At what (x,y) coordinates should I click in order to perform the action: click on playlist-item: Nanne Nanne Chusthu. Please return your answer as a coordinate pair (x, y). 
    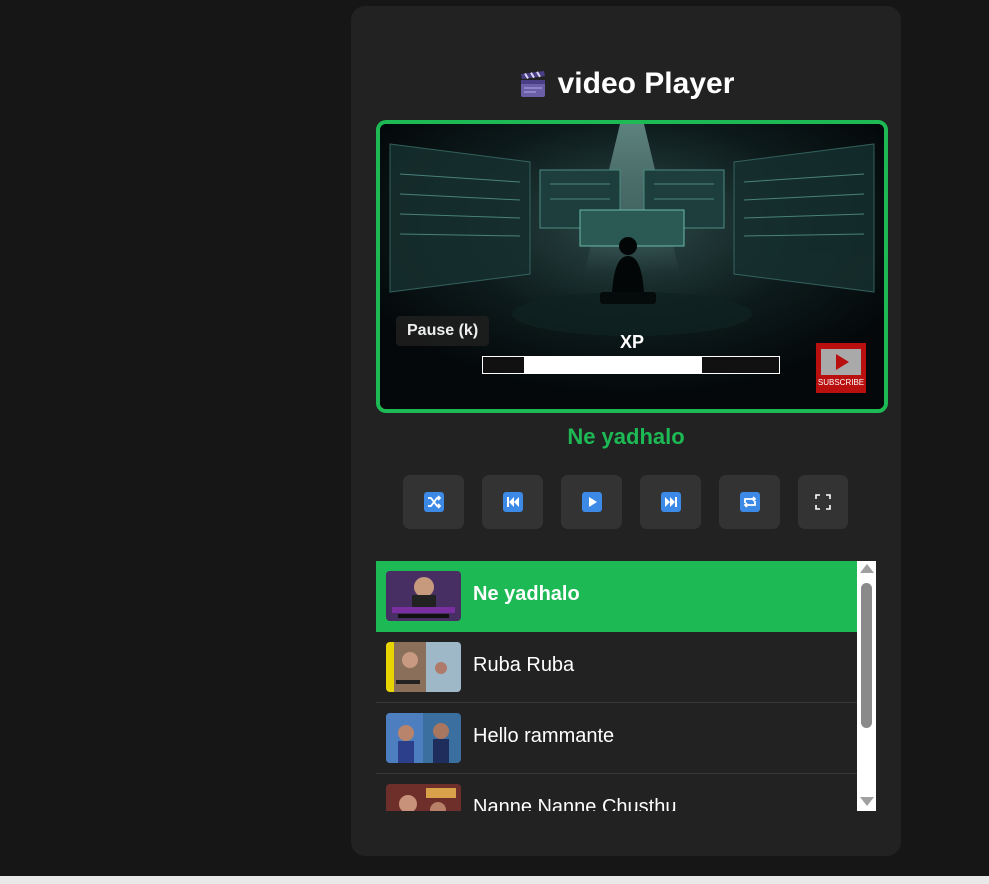
    Looking at the image, I should click on (616, 792).